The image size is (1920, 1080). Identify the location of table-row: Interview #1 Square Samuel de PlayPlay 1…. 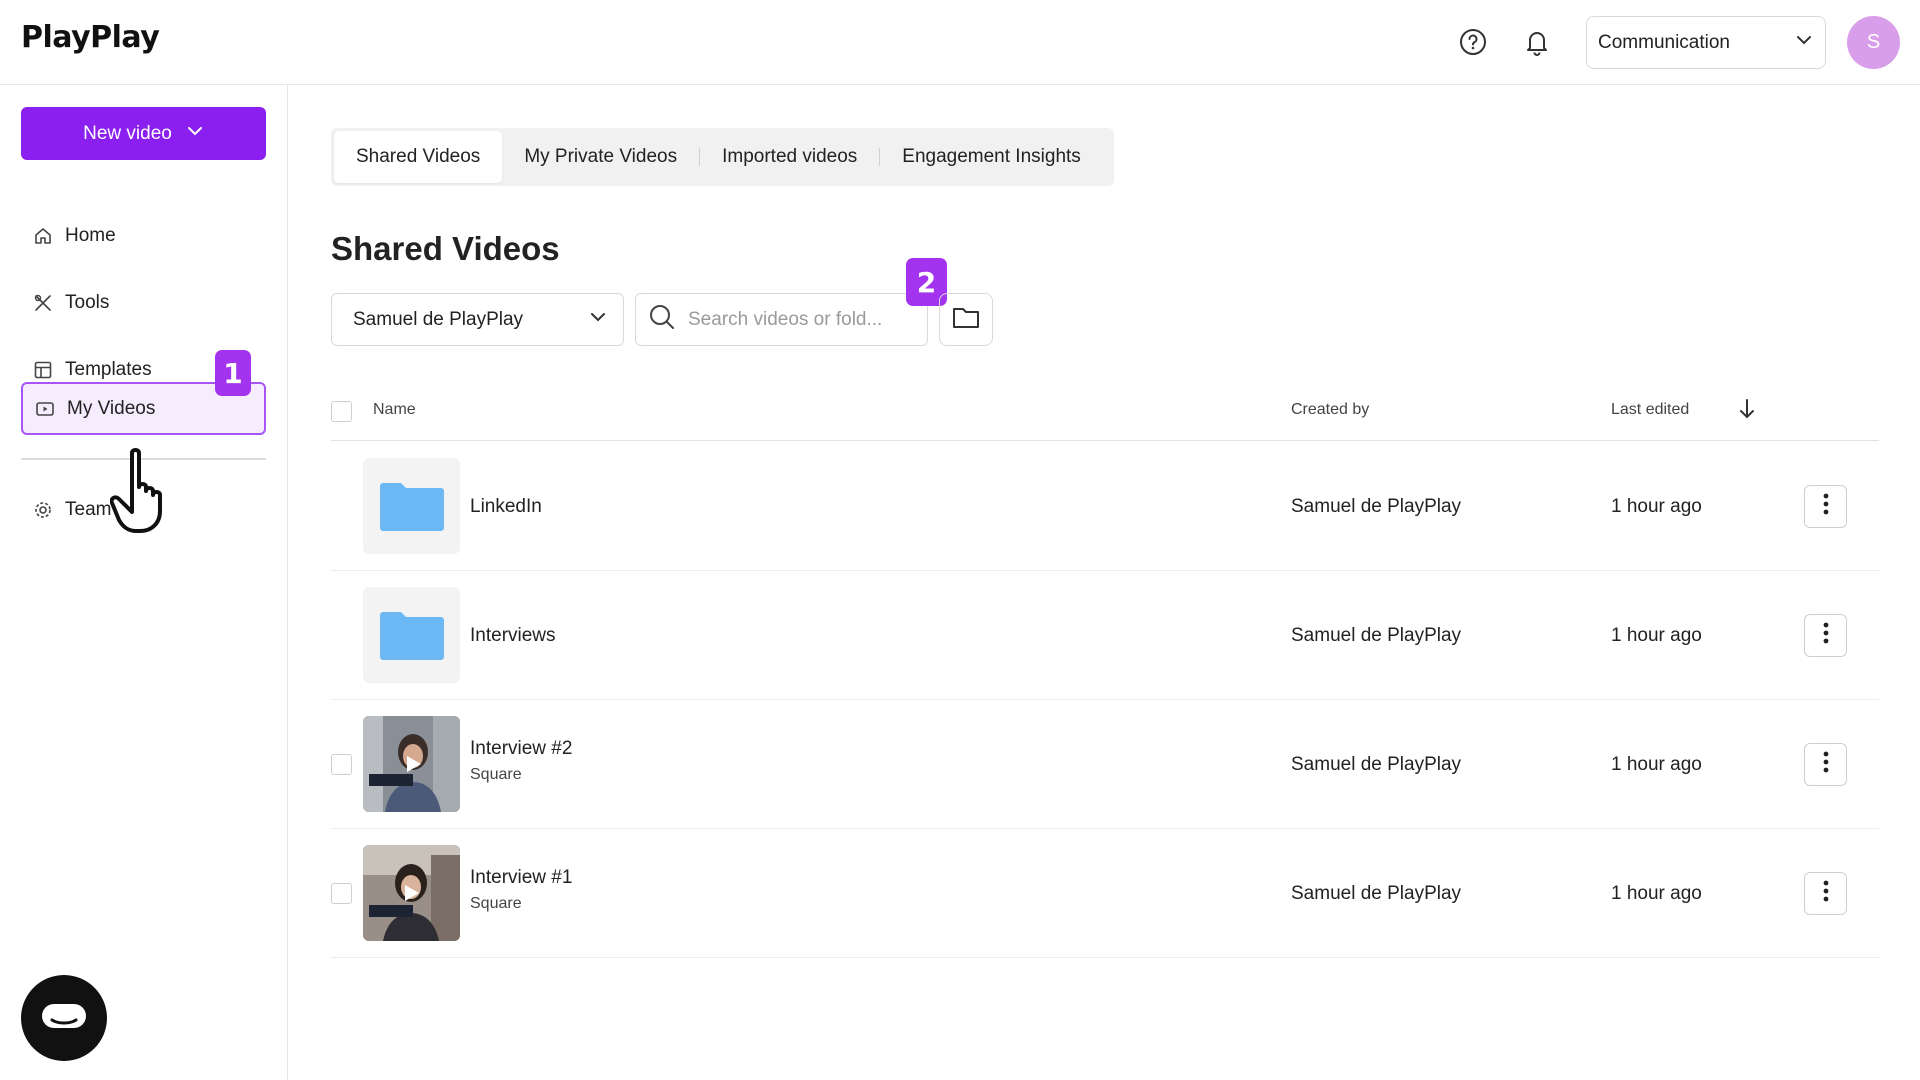
(1105, 893).